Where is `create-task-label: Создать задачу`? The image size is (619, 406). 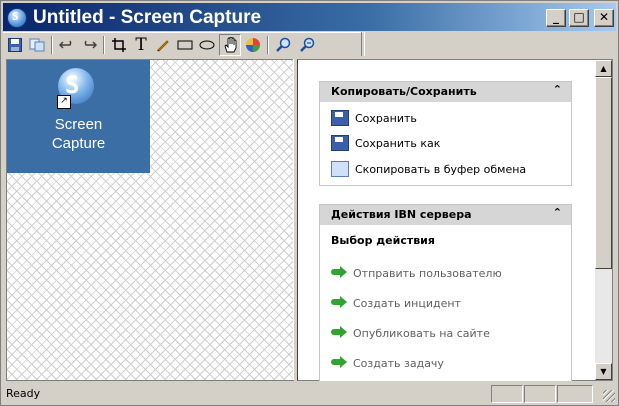
create-task-label: Создать задачу is located at coordinates (398, 363).